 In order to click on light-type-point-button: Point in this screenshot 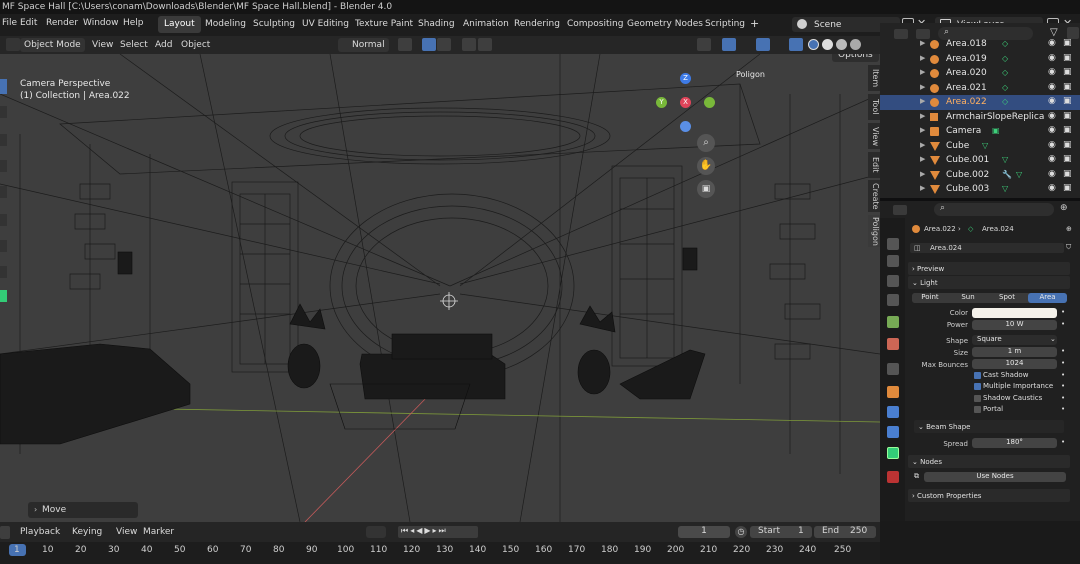, I will do `click(930, 298)`.